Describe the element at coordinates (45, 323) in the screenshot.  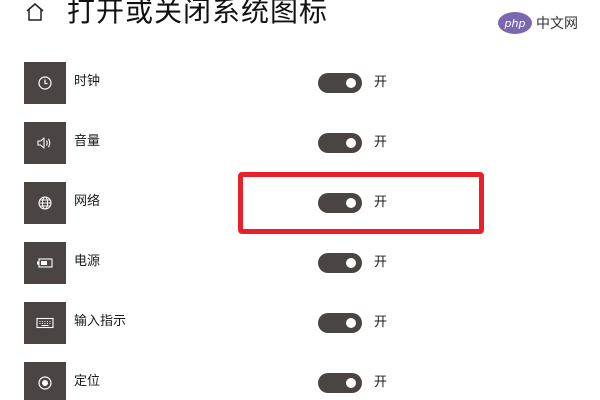
I see `keyboard-icon` at that location.